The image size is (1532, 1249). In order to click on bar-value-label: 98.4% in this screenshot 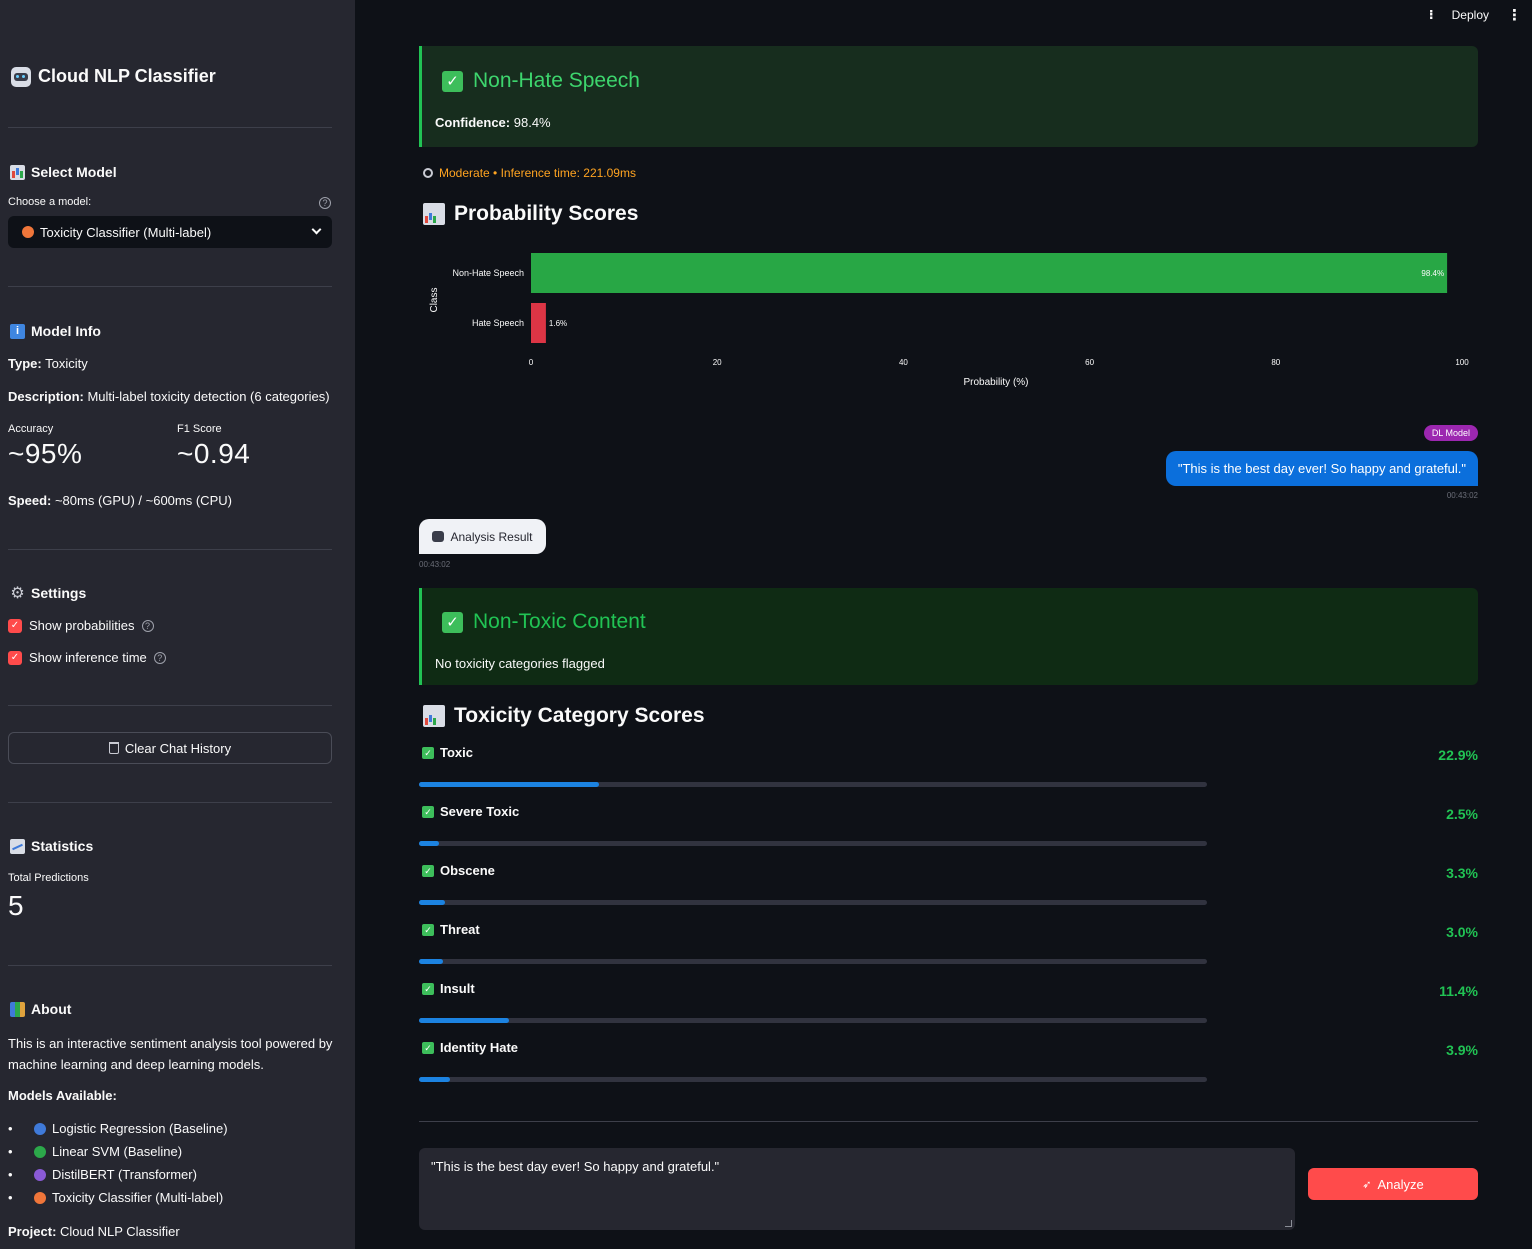, I will do `click(1432, 273)`.